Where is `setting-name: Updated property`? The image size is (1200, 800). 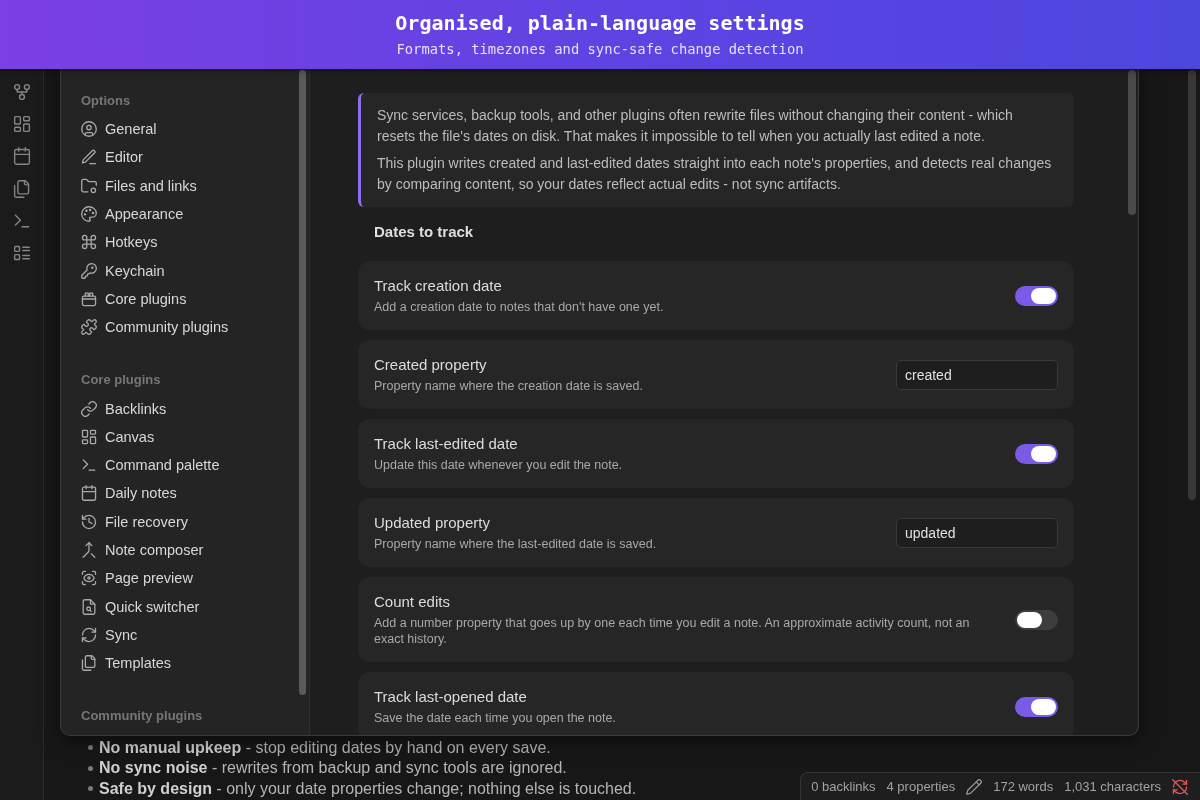 setting-name: Updated property is located at coordinates (432, 523).